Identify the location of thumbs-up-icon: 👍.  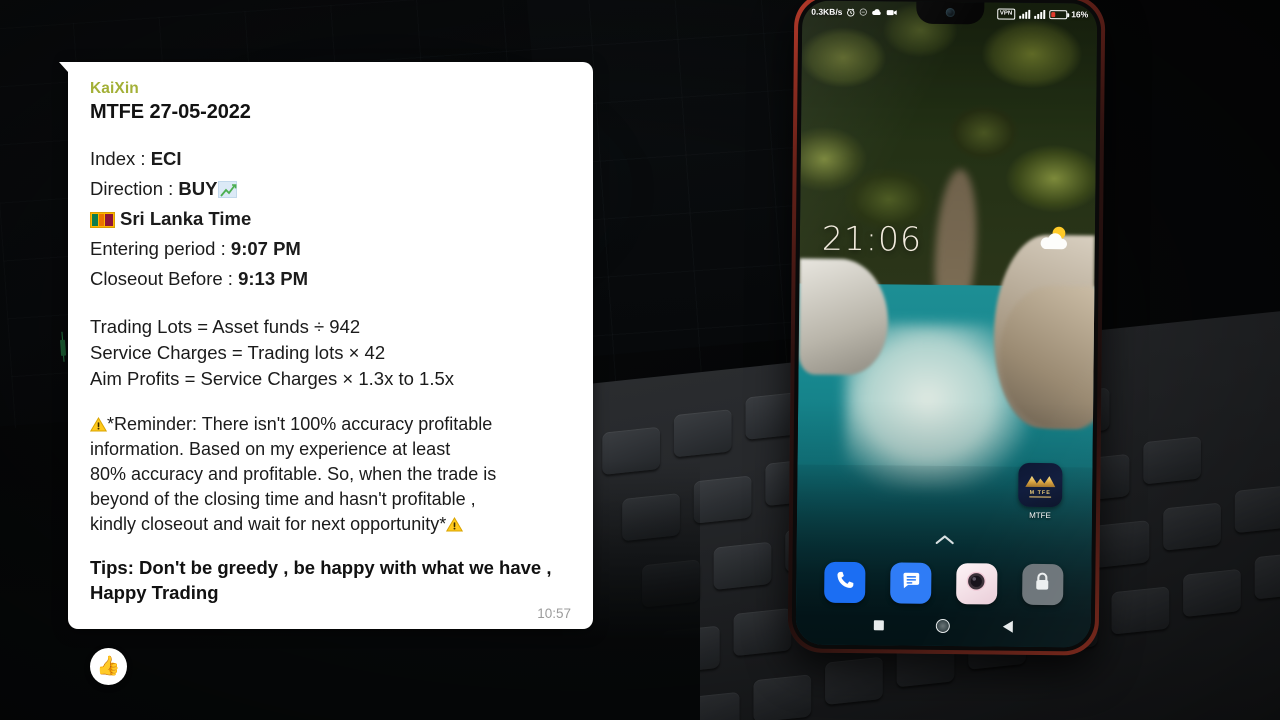
(108, 666).